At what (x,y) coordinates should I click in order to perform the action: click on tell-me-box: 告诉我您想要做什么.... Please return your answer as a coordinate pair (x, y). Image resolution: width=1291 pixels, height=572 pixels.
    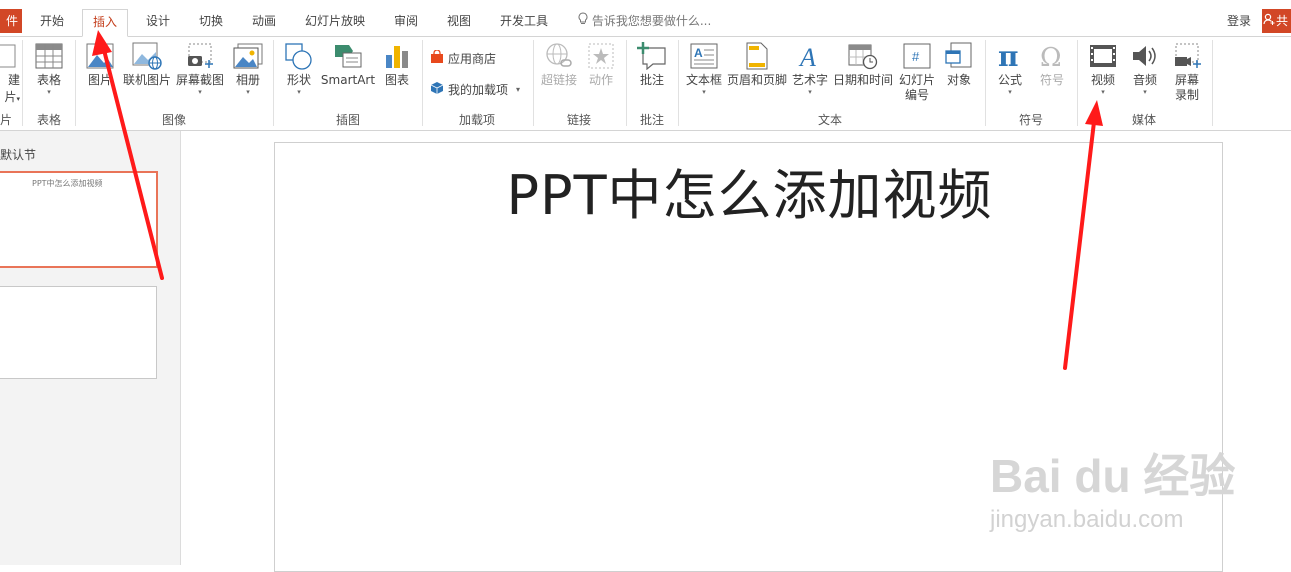
    Looking at the image, I should click on (644, 20).